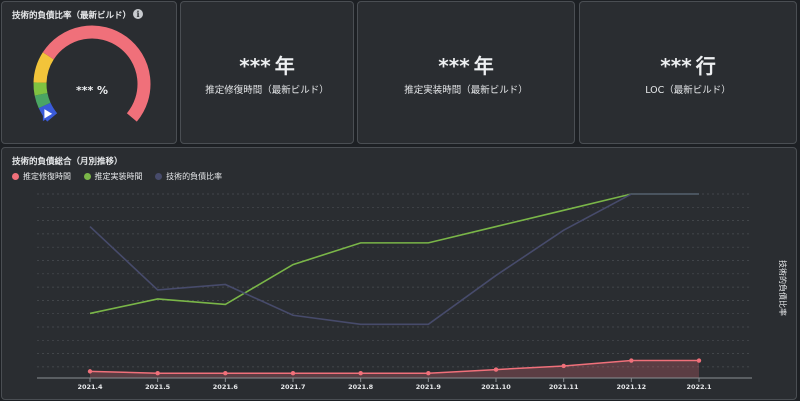  Describe the element at coordinates (158, 387) in the screenshot. I see `x-tick-label: 2021.5` at that location.